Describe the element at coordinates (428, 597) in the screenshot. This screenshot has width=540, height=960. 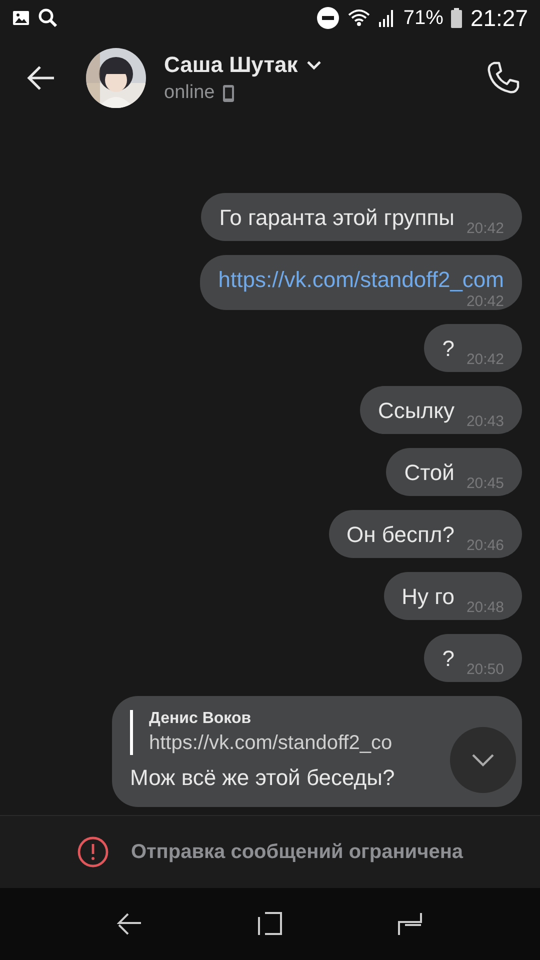
I see `message-text: Ну го` at that location.